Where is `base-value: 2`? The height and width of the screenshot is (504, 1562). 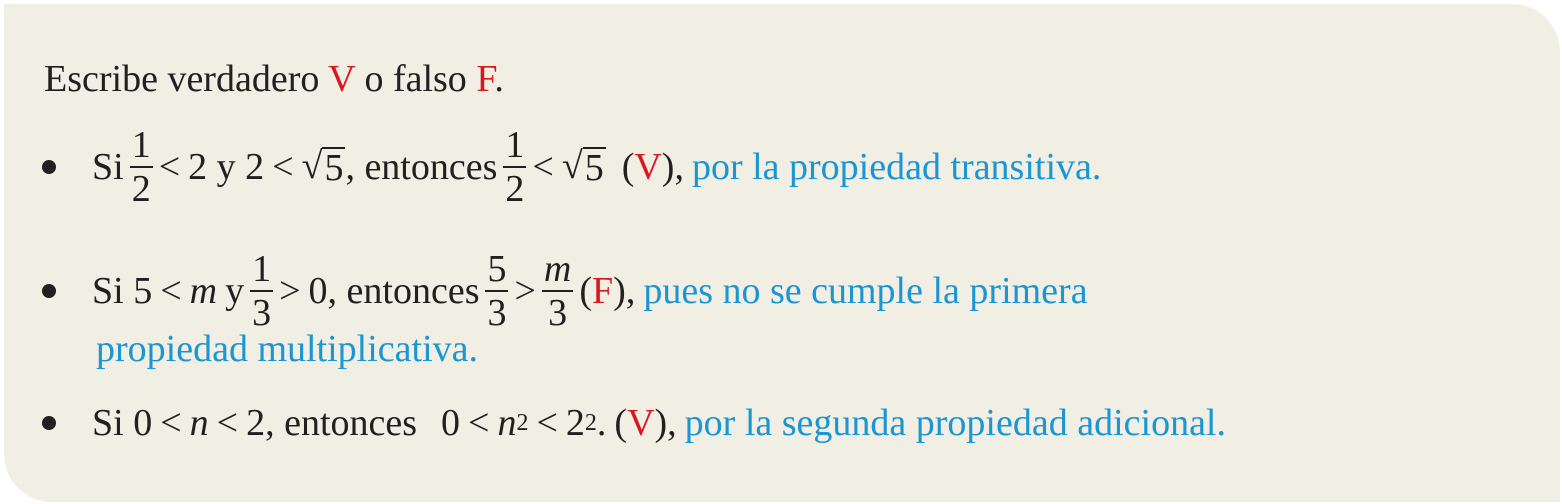 base-value: 2 is located at coordinates (575, 423).